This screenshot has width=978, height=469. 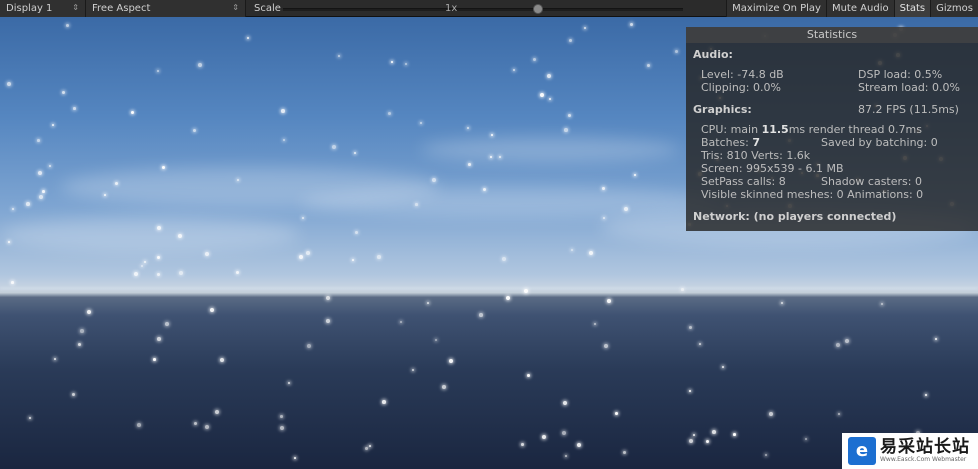 I want to click on mute-audio-button: Mute Audio, so click(x=859, y=8).